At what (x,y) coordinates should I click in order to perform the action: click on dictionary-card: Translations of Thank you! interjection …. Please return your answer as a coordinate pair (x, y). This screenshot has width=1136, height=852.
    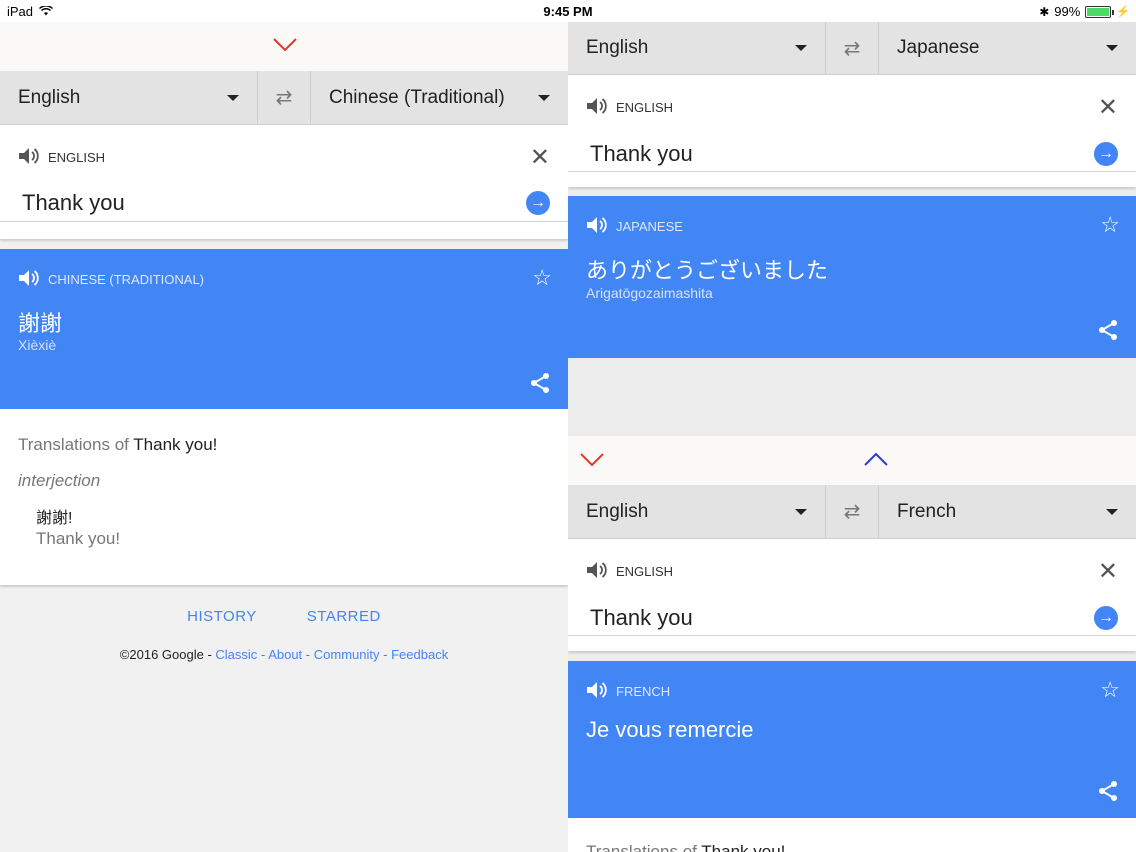
    Looking at the image, I should click on (284, 497).